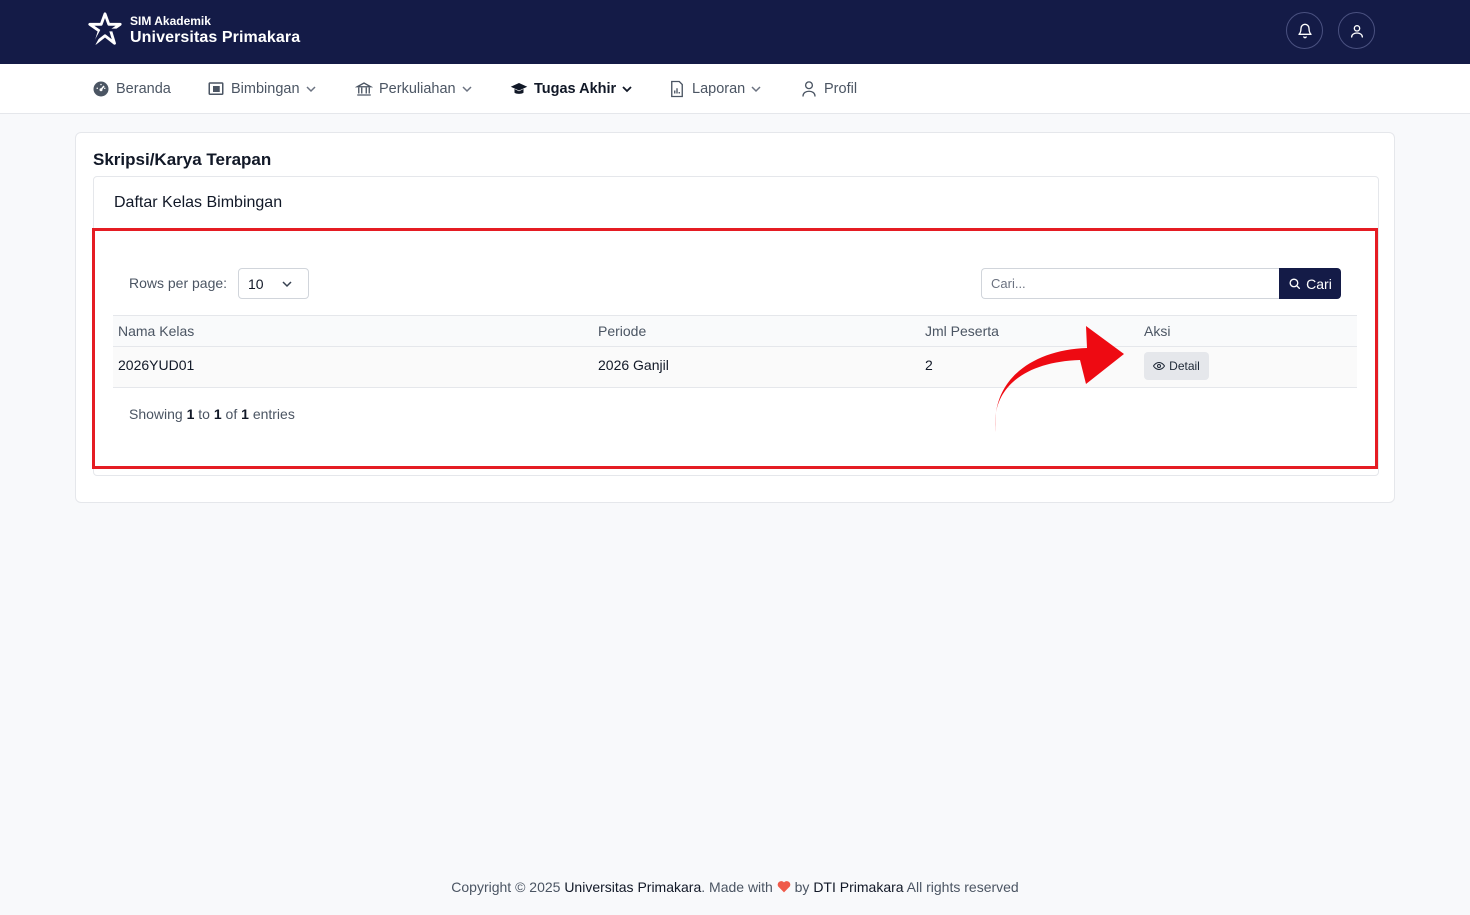 This screenshot has height=915, width=1470. What do you see at coordinates (858, 887) in the screenshot?
I see `footer-team-link: DTI Primakara` at bounding box center [858, 887].